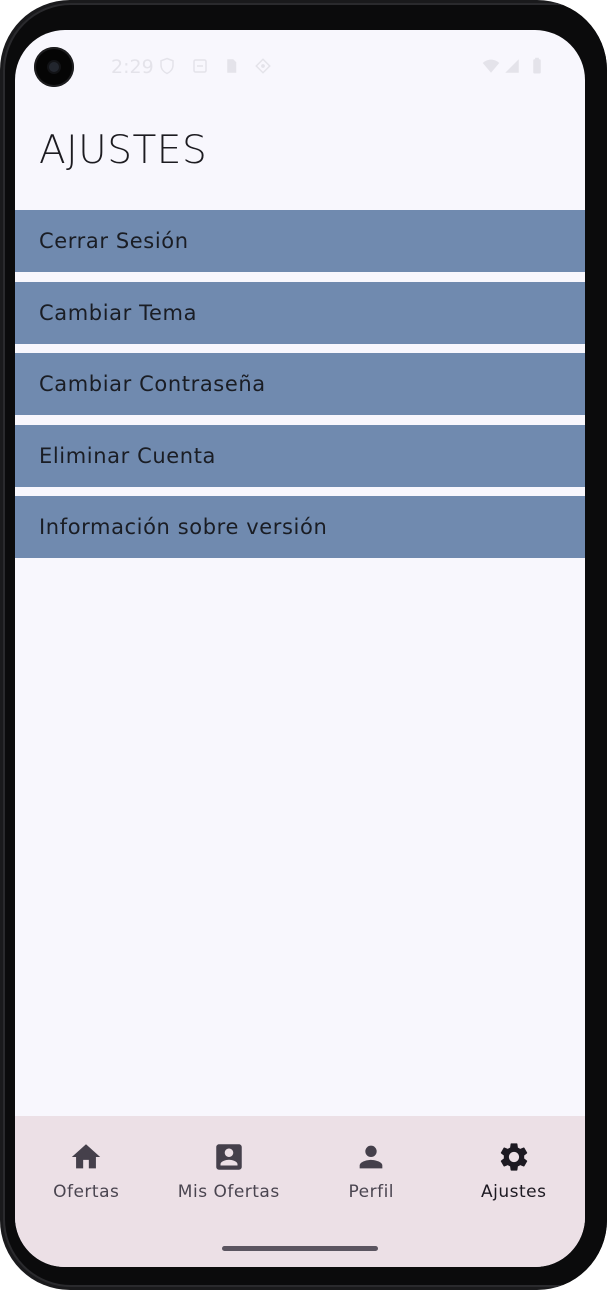  What do you see at coordinates (512, 66) in the screenshot?
I see `signal-icon` at bounding box center [512, 66].